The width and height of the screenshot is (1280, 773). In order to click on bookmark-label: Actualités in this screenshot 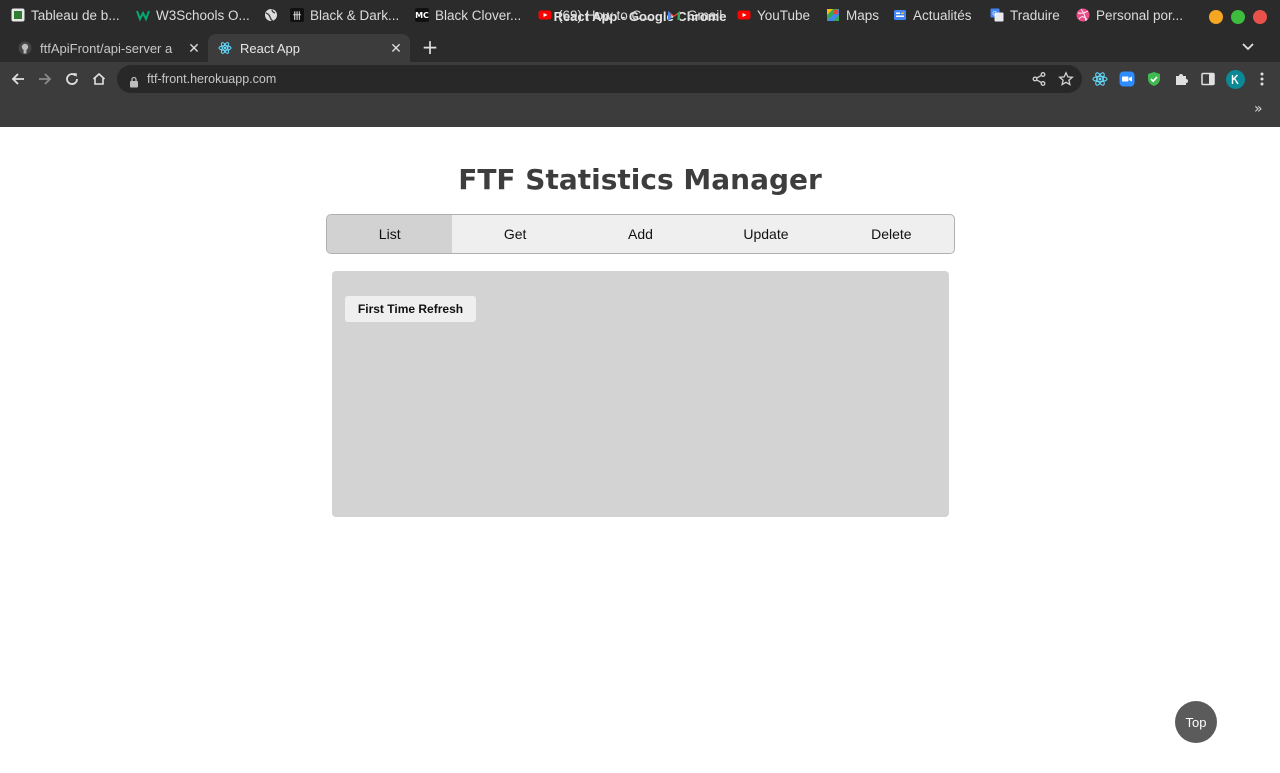, I will do `click(942, 15)`.